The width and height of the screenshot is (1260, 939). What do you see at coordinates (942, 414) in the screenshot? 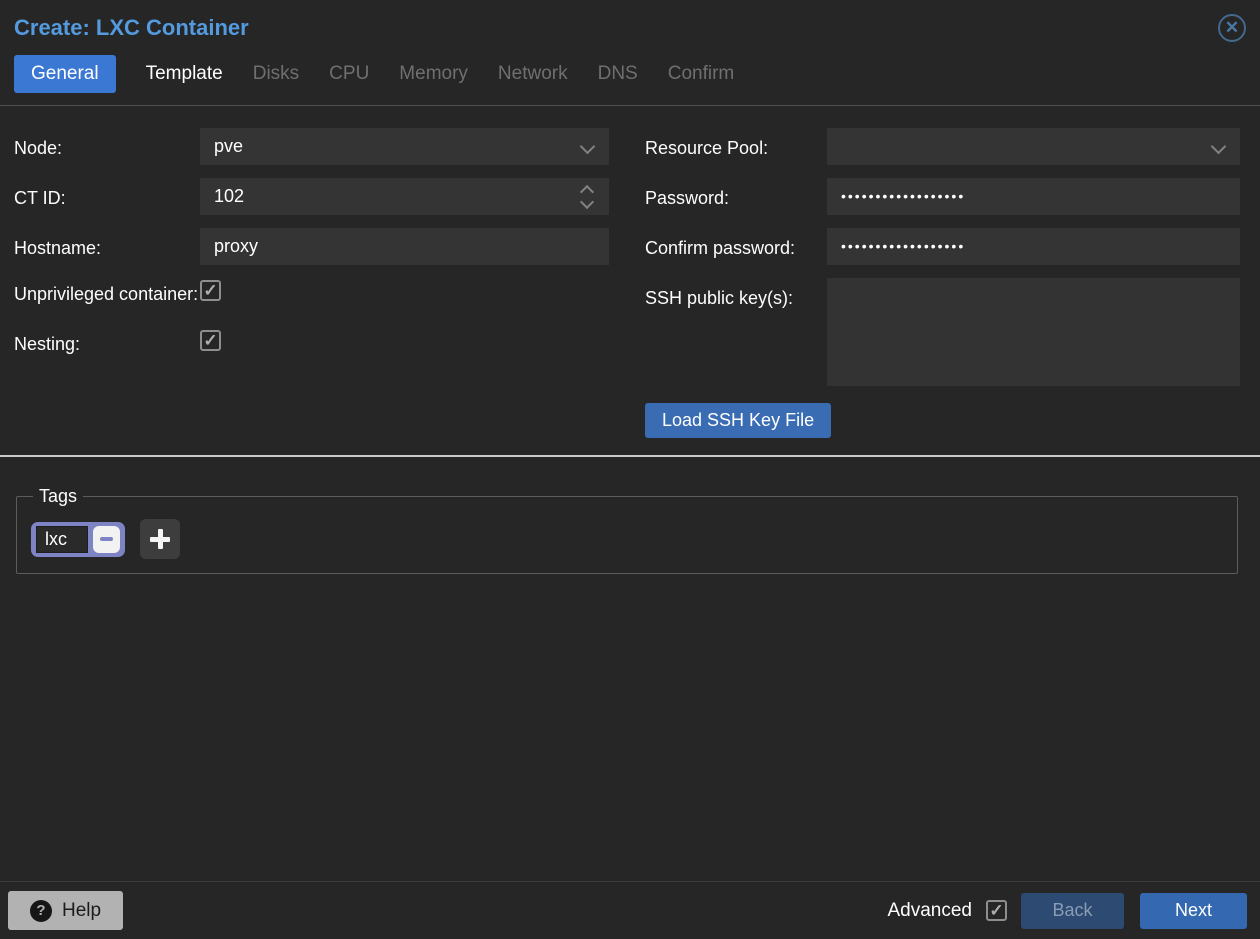
I see `ssh-button-row: Load SSH Key File` at bounding box center [942, 414].